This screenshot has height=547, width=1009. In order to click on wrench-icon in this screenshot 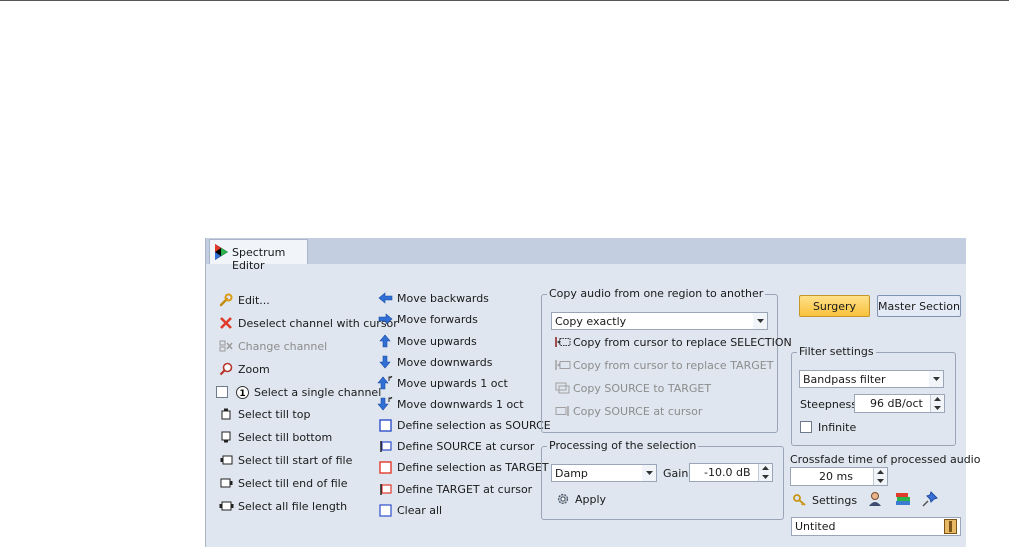, I will do `click(226, 300)`.